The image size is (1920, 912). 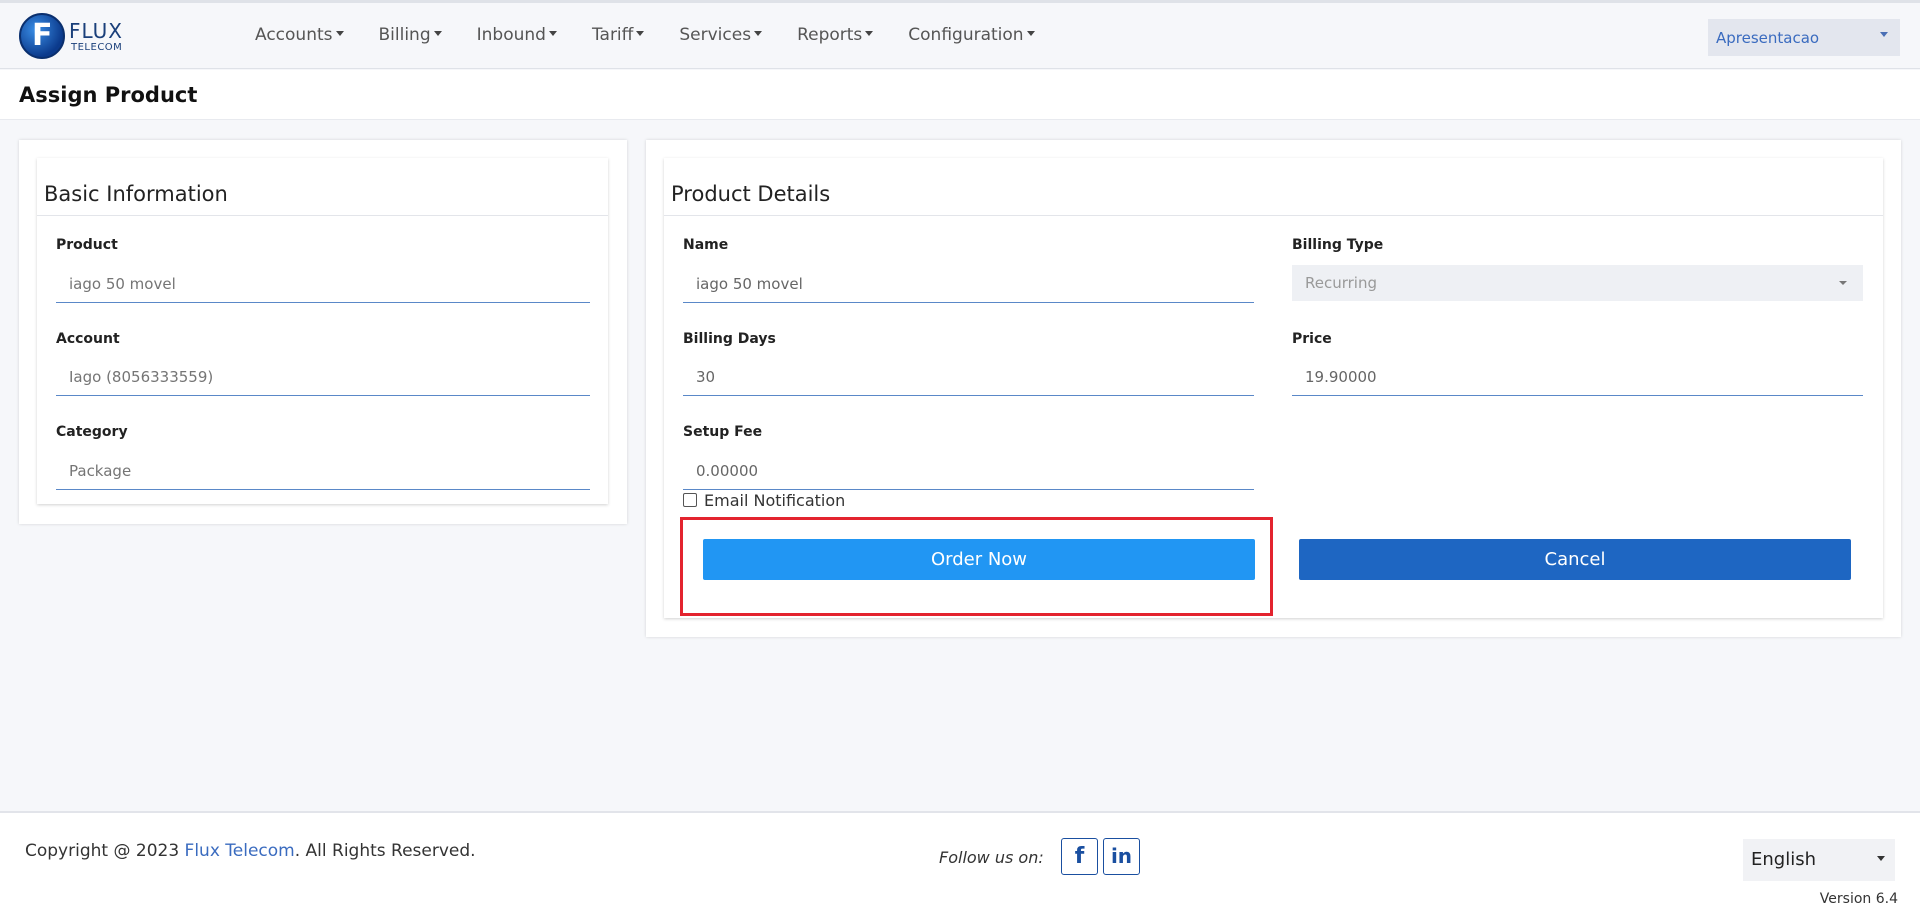 I want to click on user-dropdown: Apresentacao, so click(x=1804, y=37).